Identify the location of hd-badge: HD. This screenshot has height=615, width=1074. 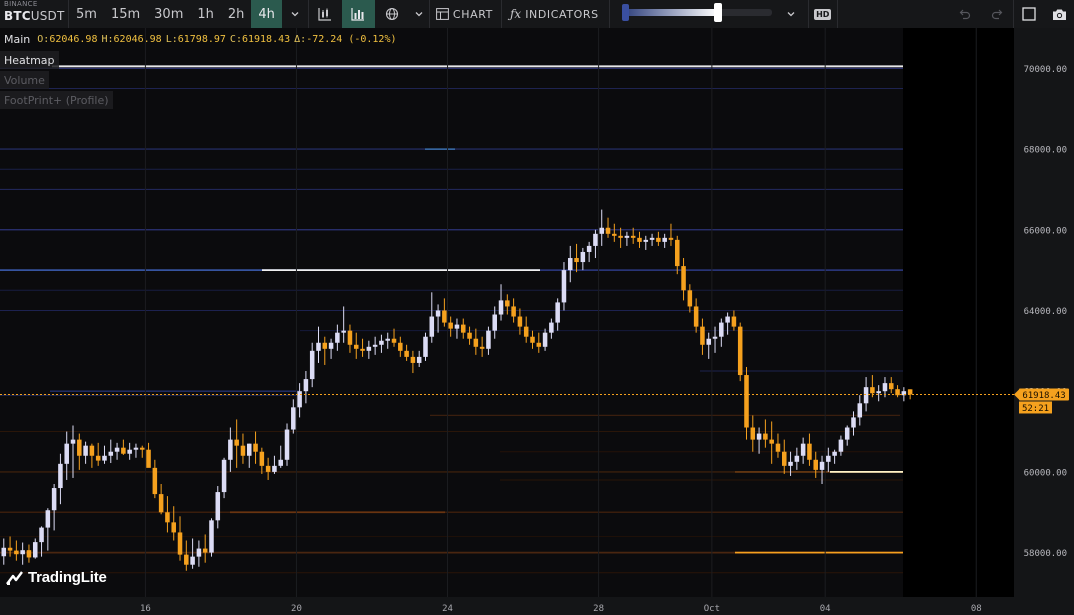
(823, 14).